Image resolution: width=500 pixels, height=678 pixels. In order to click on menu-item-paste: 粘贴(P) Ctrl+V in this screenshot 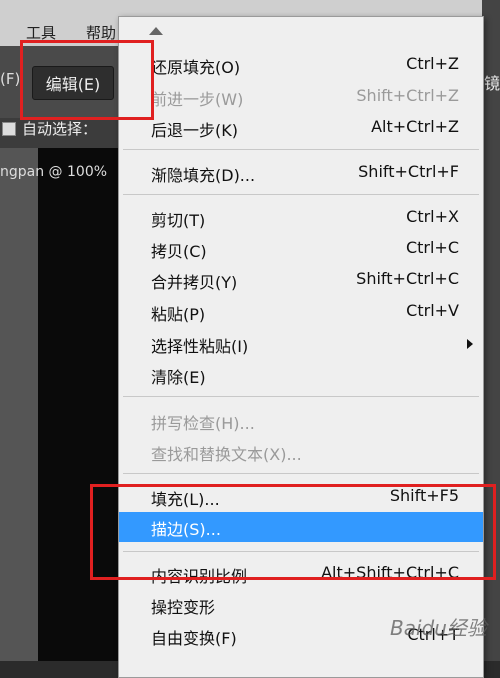, I will do `click(301, 311)`.